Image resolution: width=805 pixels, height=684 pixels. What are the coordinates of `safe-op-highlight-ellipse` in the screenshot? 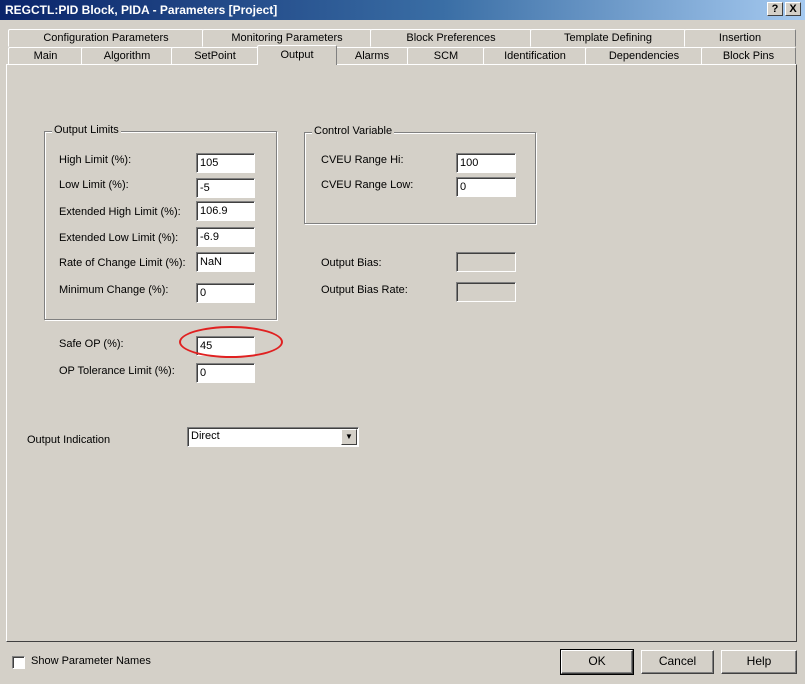 It's located at (231, 342).